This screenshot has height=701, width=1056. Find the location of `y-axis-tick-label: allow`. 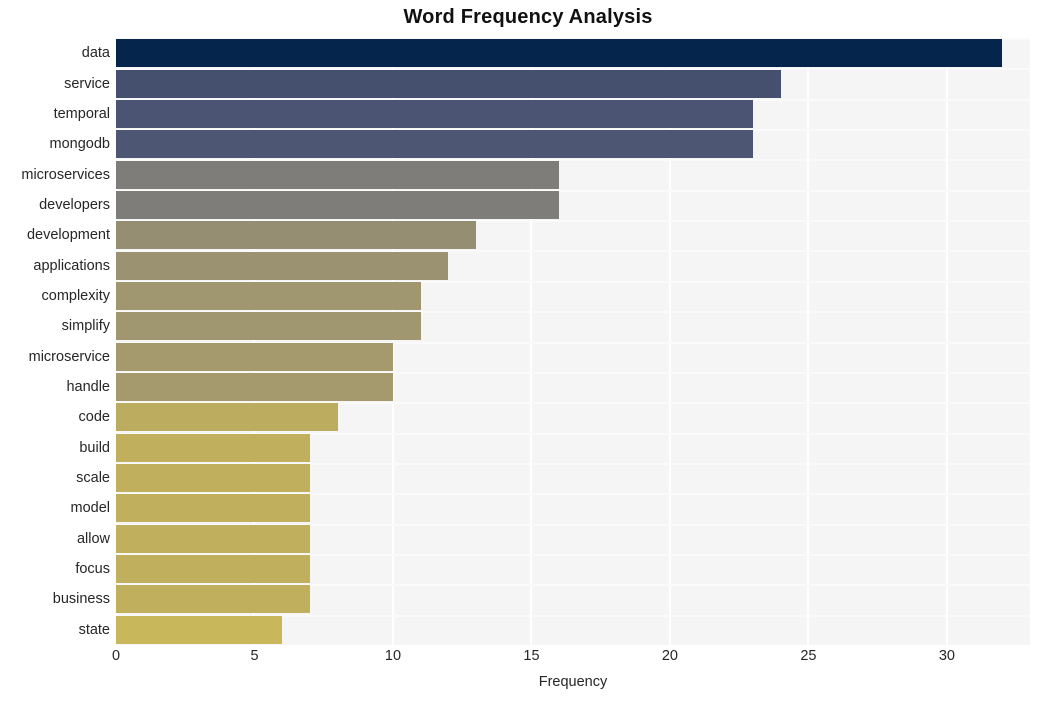

y-axis-tick-label: allow is located at coordinates (93, 538).